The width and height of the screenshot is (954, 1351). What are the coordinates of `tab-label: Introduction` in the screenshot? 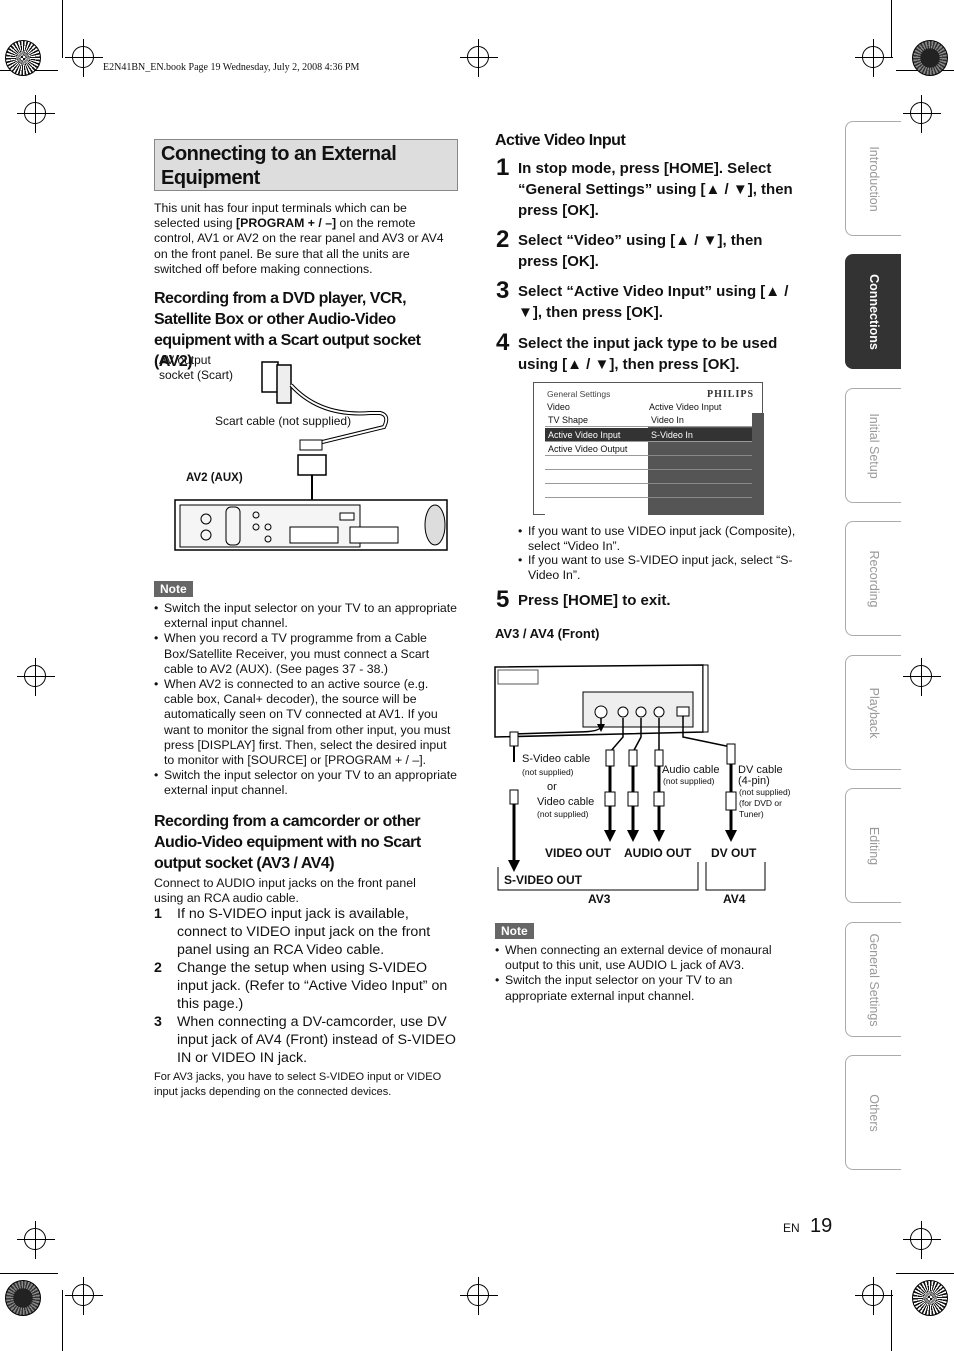 It's located at (873, 178).